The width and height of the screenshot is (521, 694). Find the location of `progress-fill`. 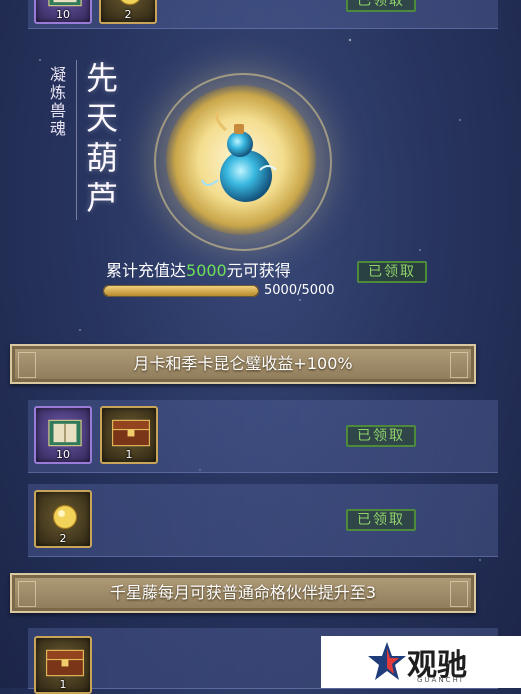

progress-fill is located at coordinates (181, 291).